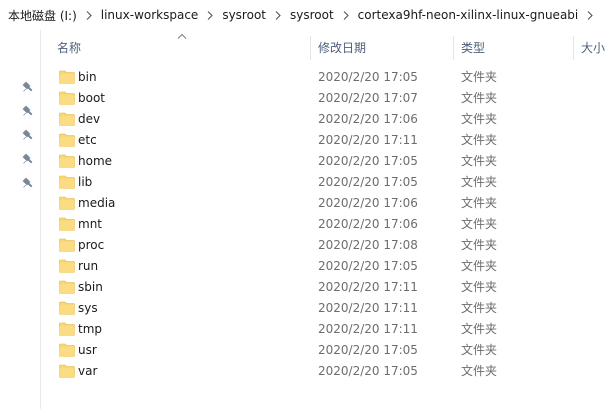 This screenshot has height=409, width=605. I want to click on column-header-name: 名称, so click(69, 48).